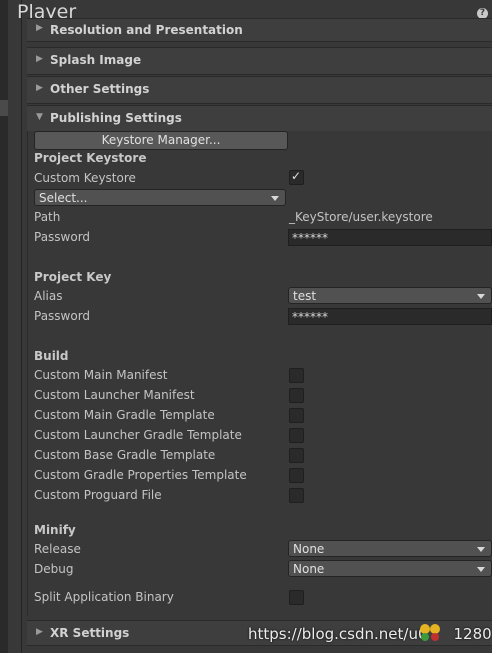 The width and height of the screenshot is (492, 653). Describe the element at coordinates (338, 634) in the screenshot. I see `watermark-text: https://blog.csdn.net/u0` at that location.